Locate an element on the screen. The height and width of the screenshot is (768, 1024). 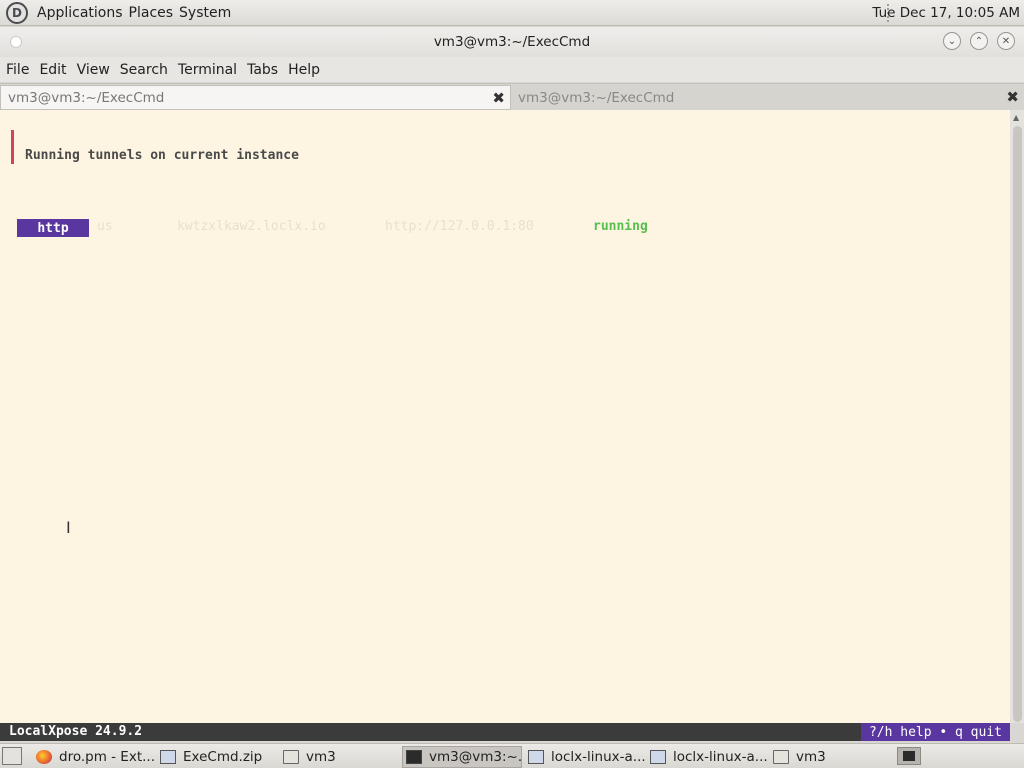
workspace-icon is located at coordinates (909, 756).